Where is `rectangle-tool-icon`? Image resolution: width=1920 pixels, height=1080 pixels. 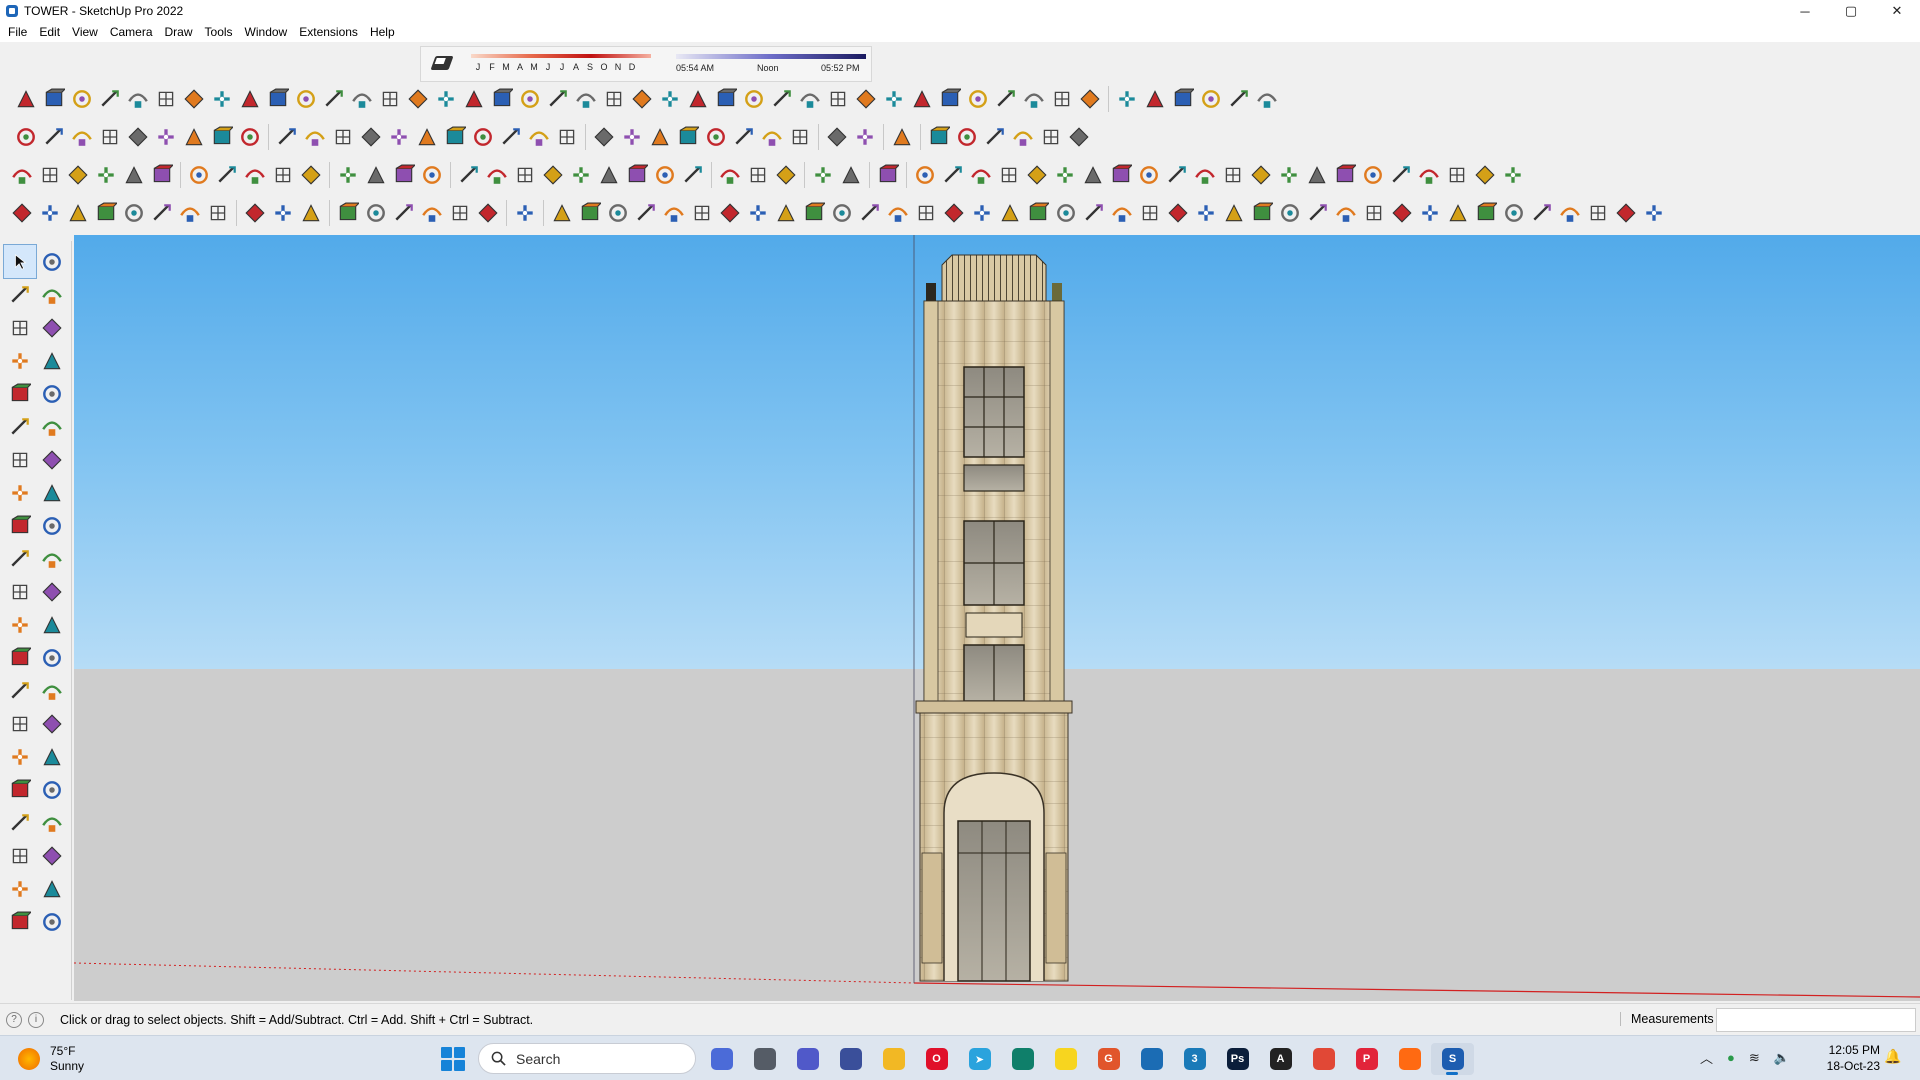 rectangle-tool-icon is located at coordinates (20, 393).